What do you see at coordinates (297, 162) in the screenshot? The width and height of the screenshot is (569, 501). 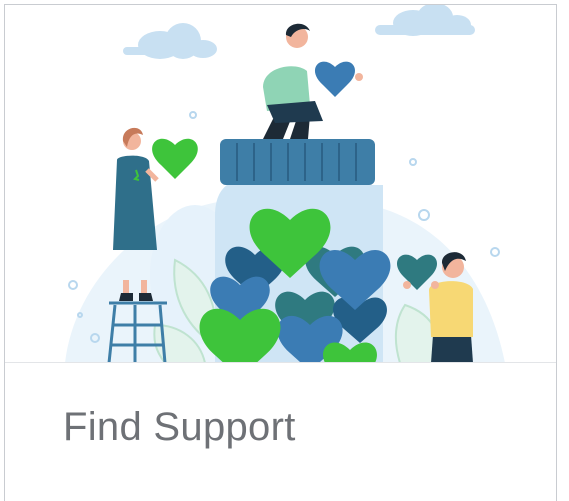 I see `jar-lid` at bounding box center [297, 162].